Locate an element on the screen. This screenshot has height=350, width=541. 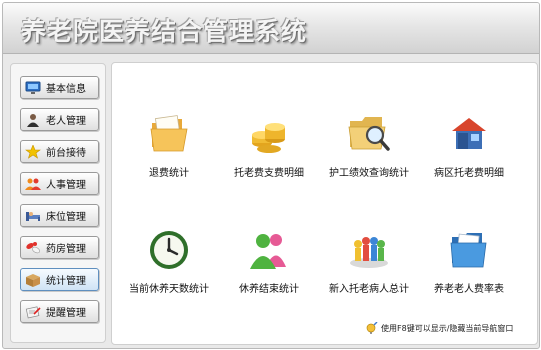
nav-statistics: 统计管理 is located at coordinates (59, 279).